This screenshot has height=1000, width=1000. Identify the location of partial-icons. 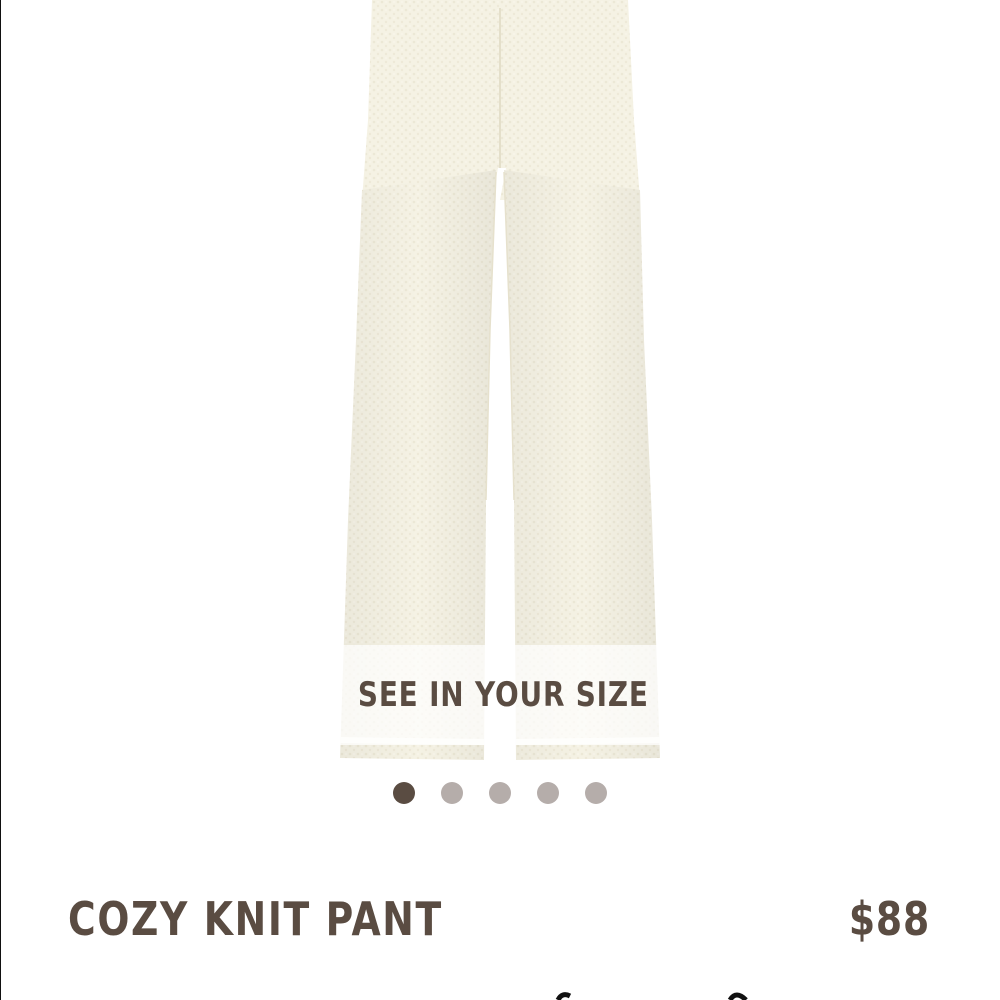
(651, 996).